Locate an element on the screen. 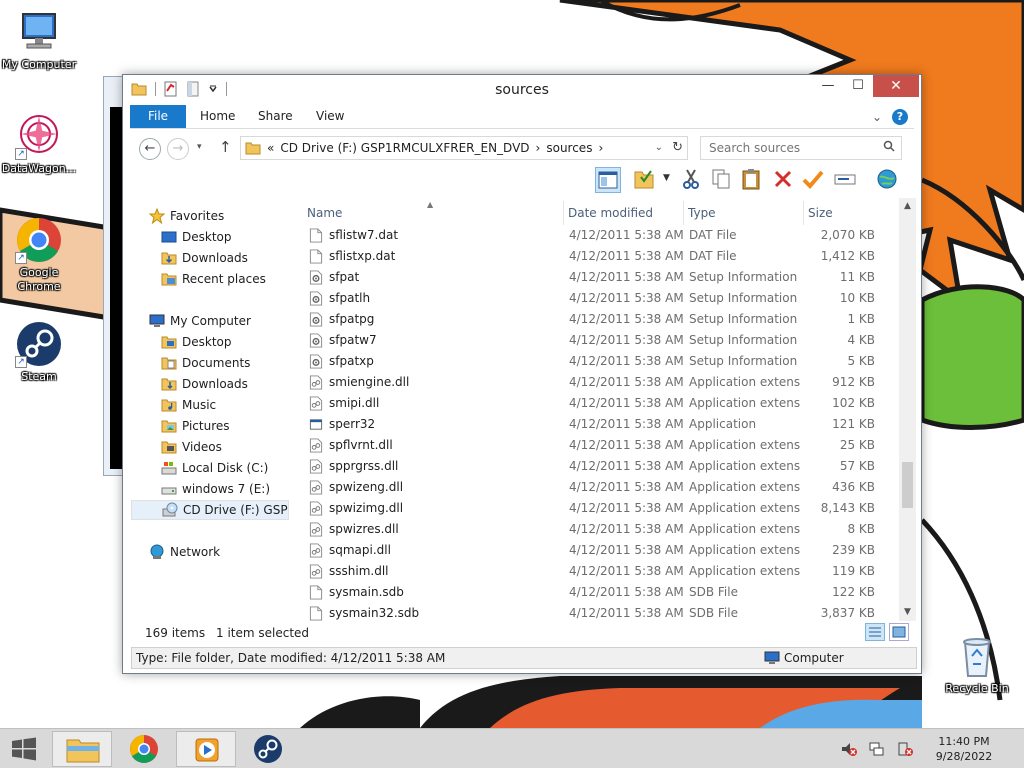  nav-documents: Documents is located at coordinates (205, 363).